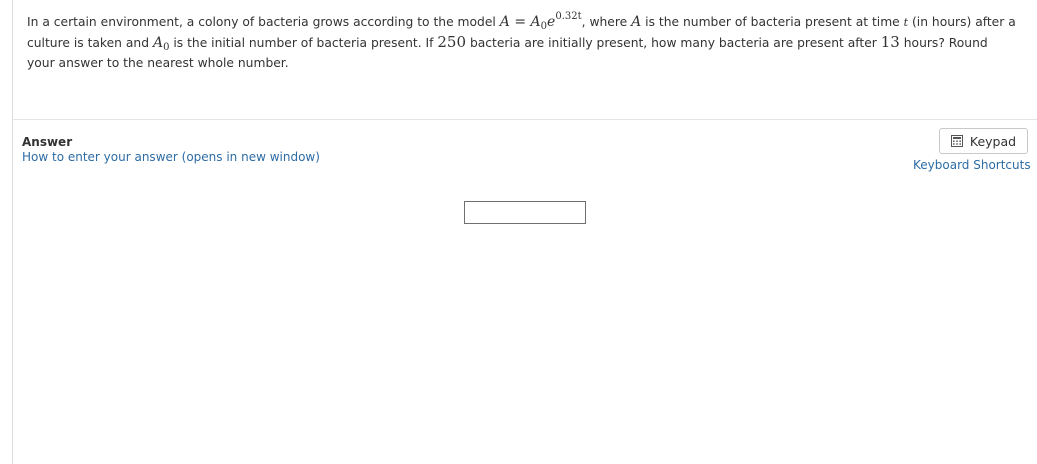  I want to click on variable-a0: A, so click(158, 43).